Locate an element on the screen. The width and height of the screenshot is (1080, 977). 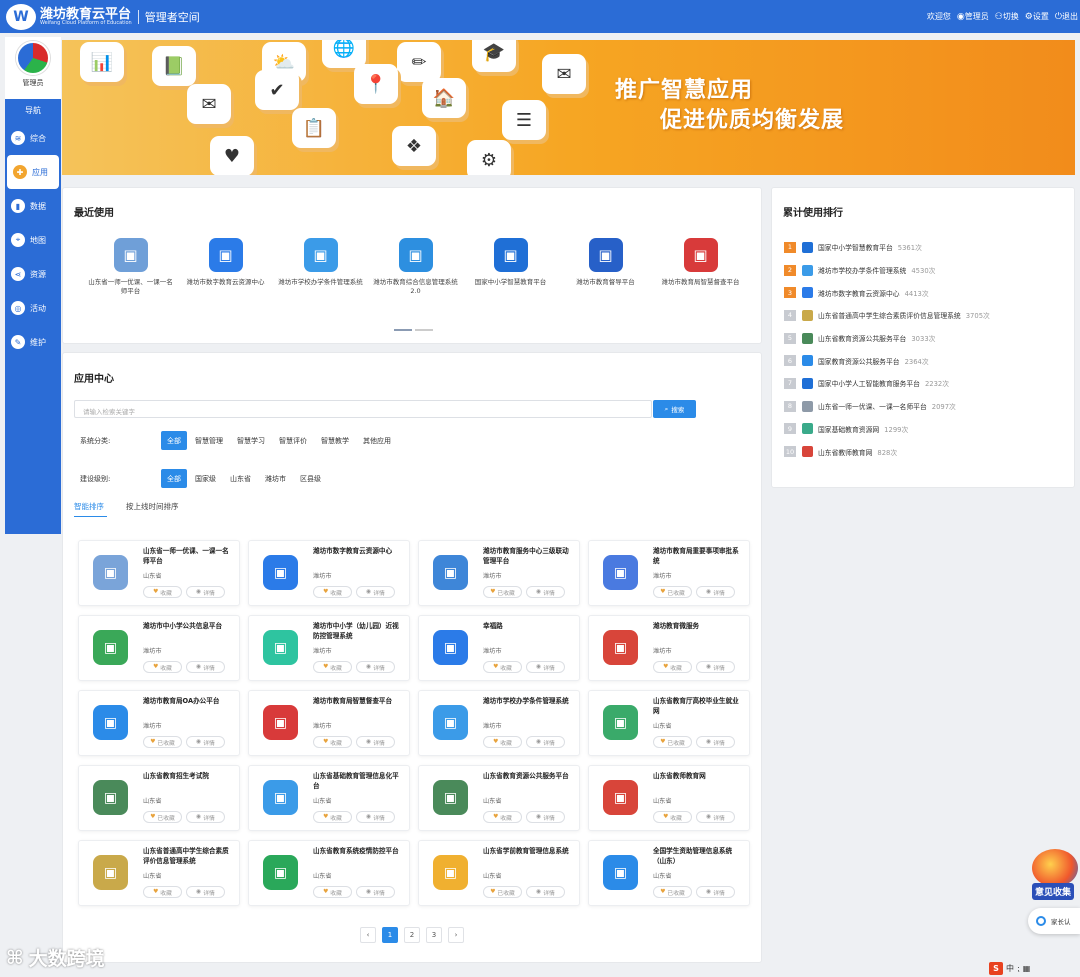
rank-row: 10 山东省教师教育网 828次 is located at coordinates (926, 451).